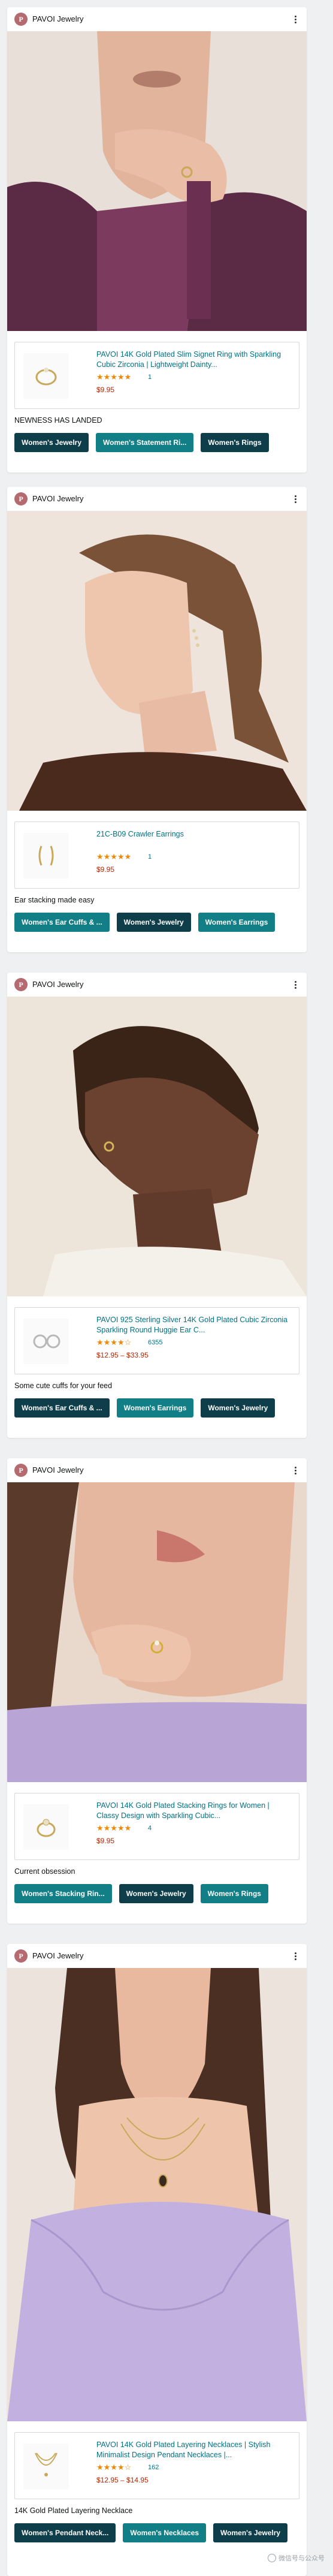  Describe the element at coordinates (156, 855) in the screenshot. I see `product-card: 21C-B09 Crawler Earrings ★★★★★ 1 $9.95` at that location.